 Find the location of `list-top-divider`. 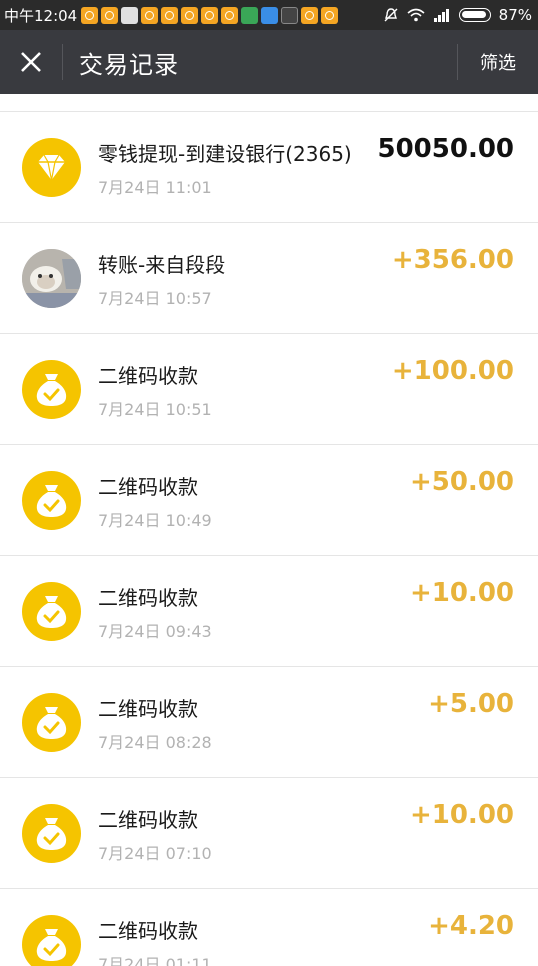

list-top-divider is located at coordinates (269, 103).